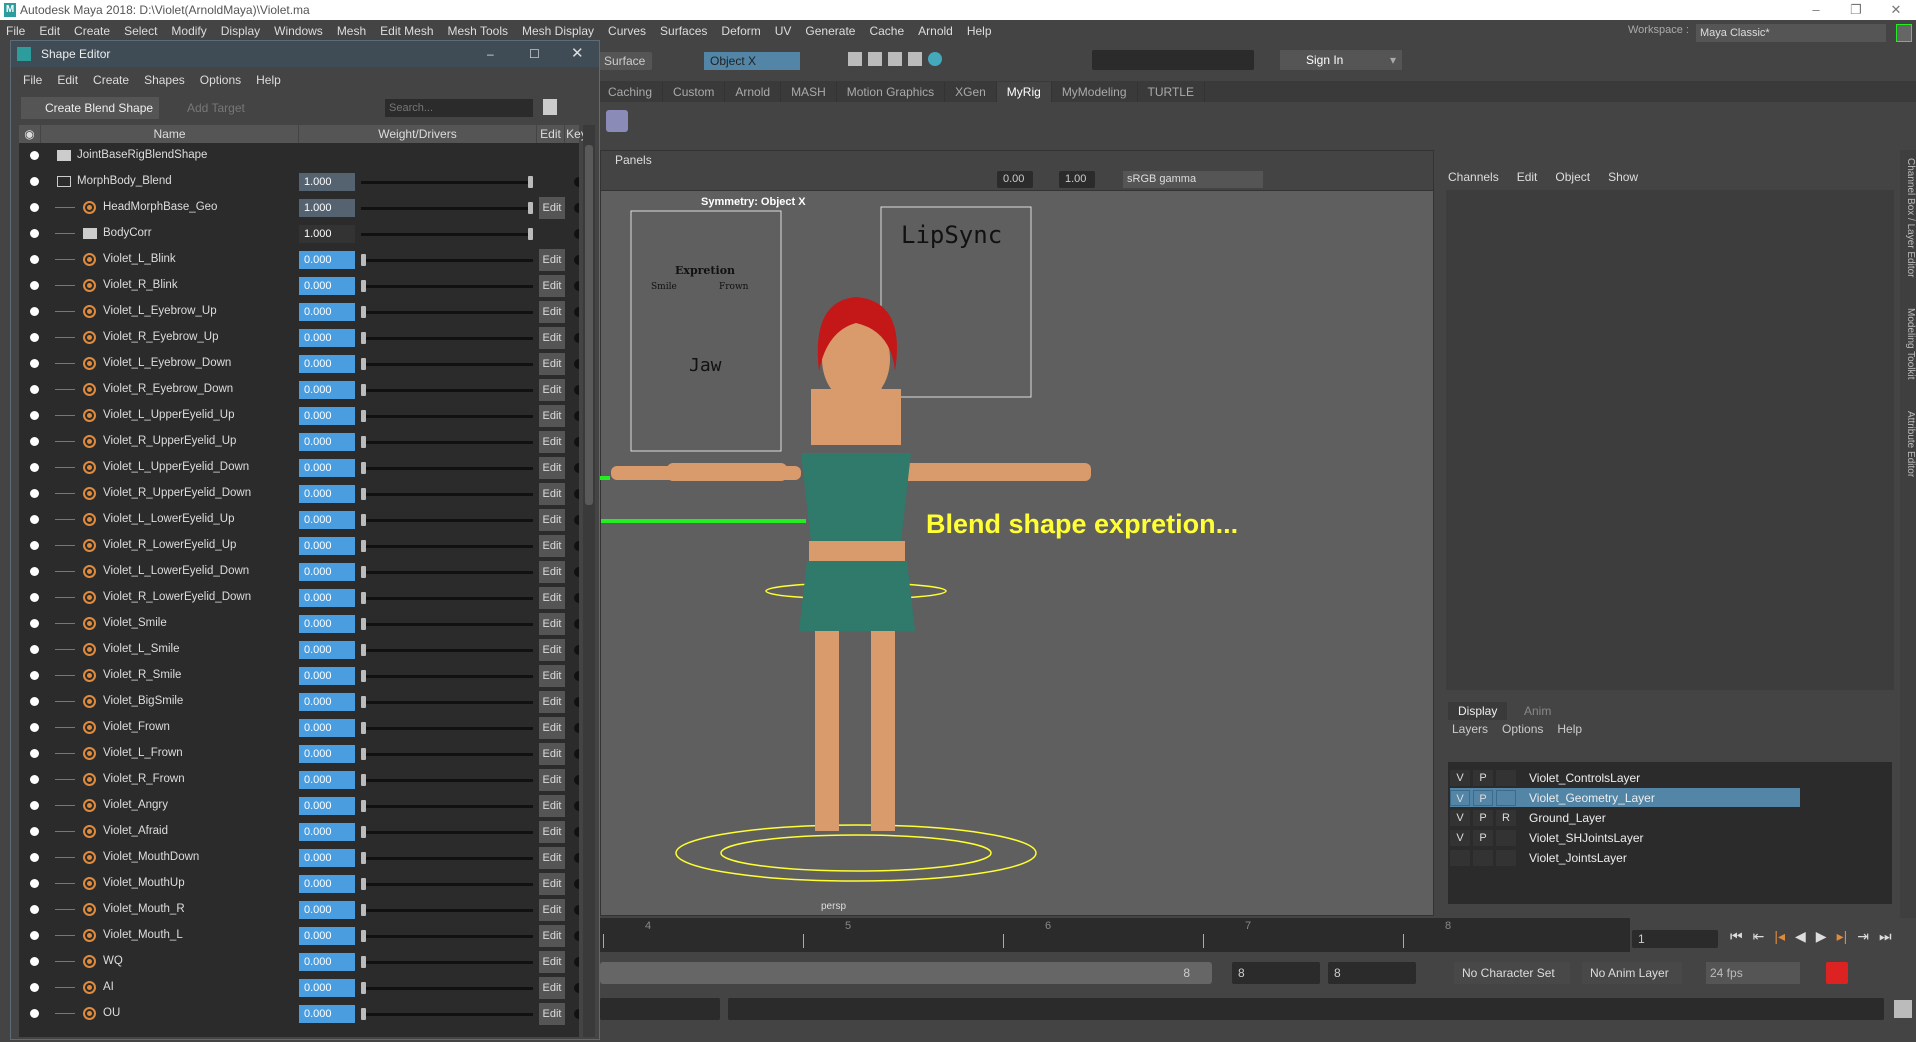 This screenshot has height=1042, width=1916. Describe the element at coordinates (299, 572) in the screenshot. I see `shape-row: Violet_L_LowerEyelid_Down 0.000 Edit` at that location.